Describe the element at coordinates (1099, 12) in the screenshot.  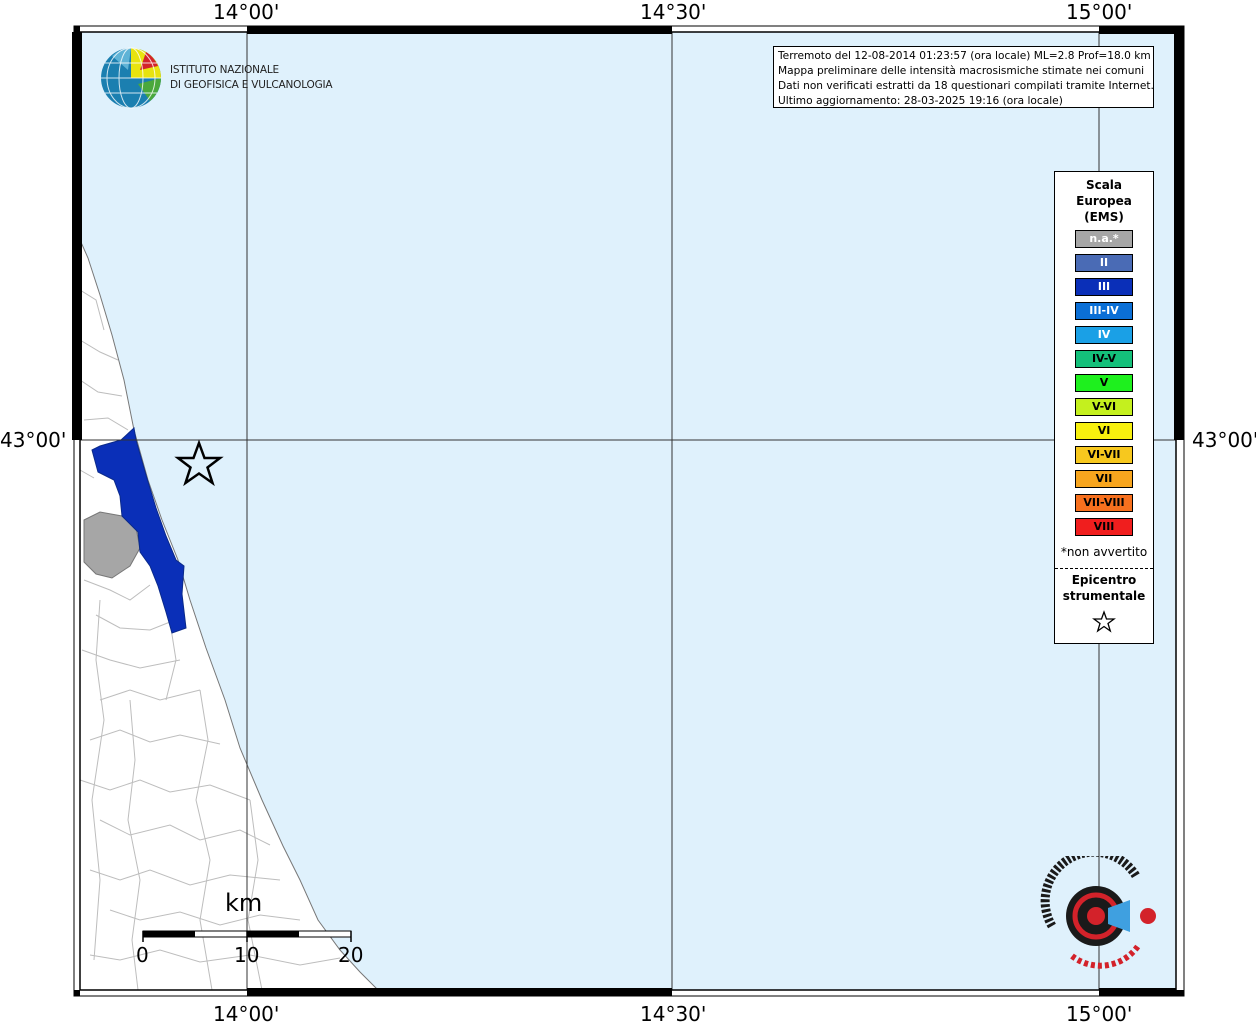
I see `lon-label-15-00-top: 15°00'` at that location.